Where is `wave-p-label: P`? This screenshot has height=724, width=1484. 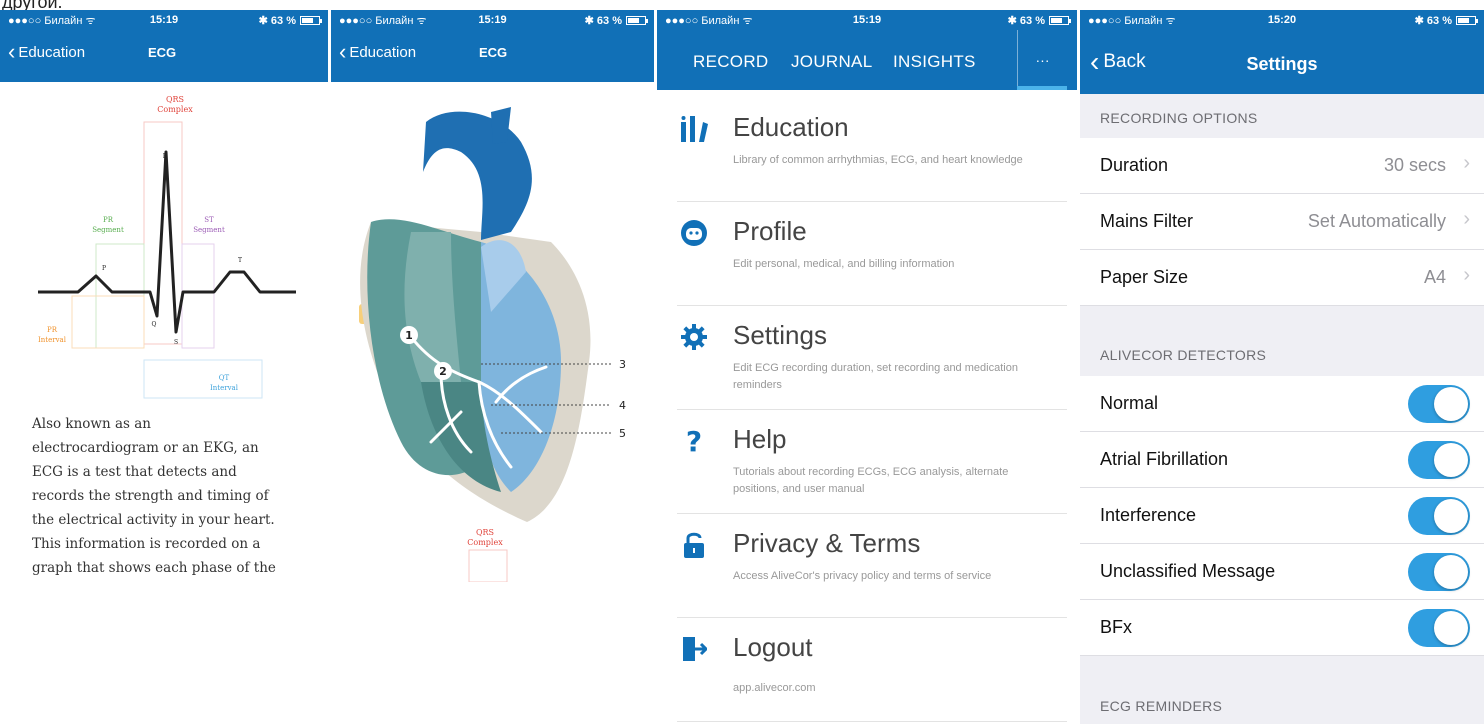 wave-p-label: P is located at coordinates (104, 268).